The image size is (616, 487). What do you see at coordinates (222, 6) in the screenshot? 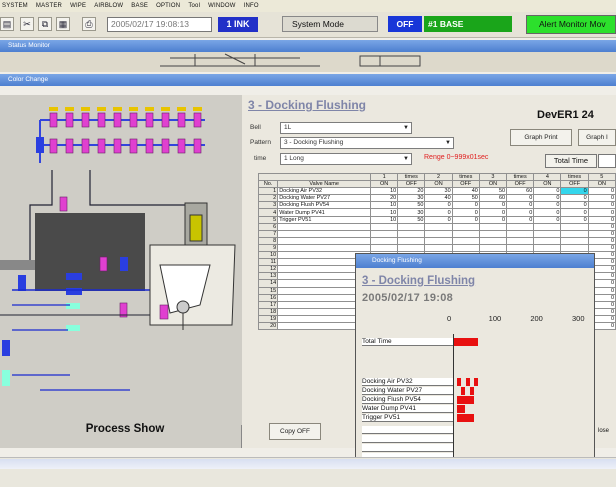
I see `menu-window: WINDOW` at bounding box center [222, 6].